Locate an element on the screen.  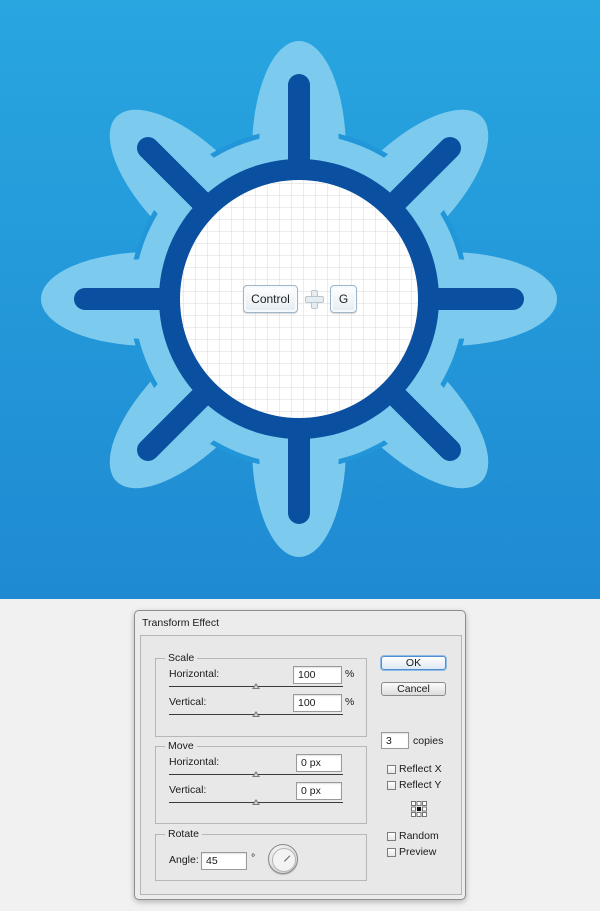
preview-checkbox: Preview is located at coordinates (411, 852).